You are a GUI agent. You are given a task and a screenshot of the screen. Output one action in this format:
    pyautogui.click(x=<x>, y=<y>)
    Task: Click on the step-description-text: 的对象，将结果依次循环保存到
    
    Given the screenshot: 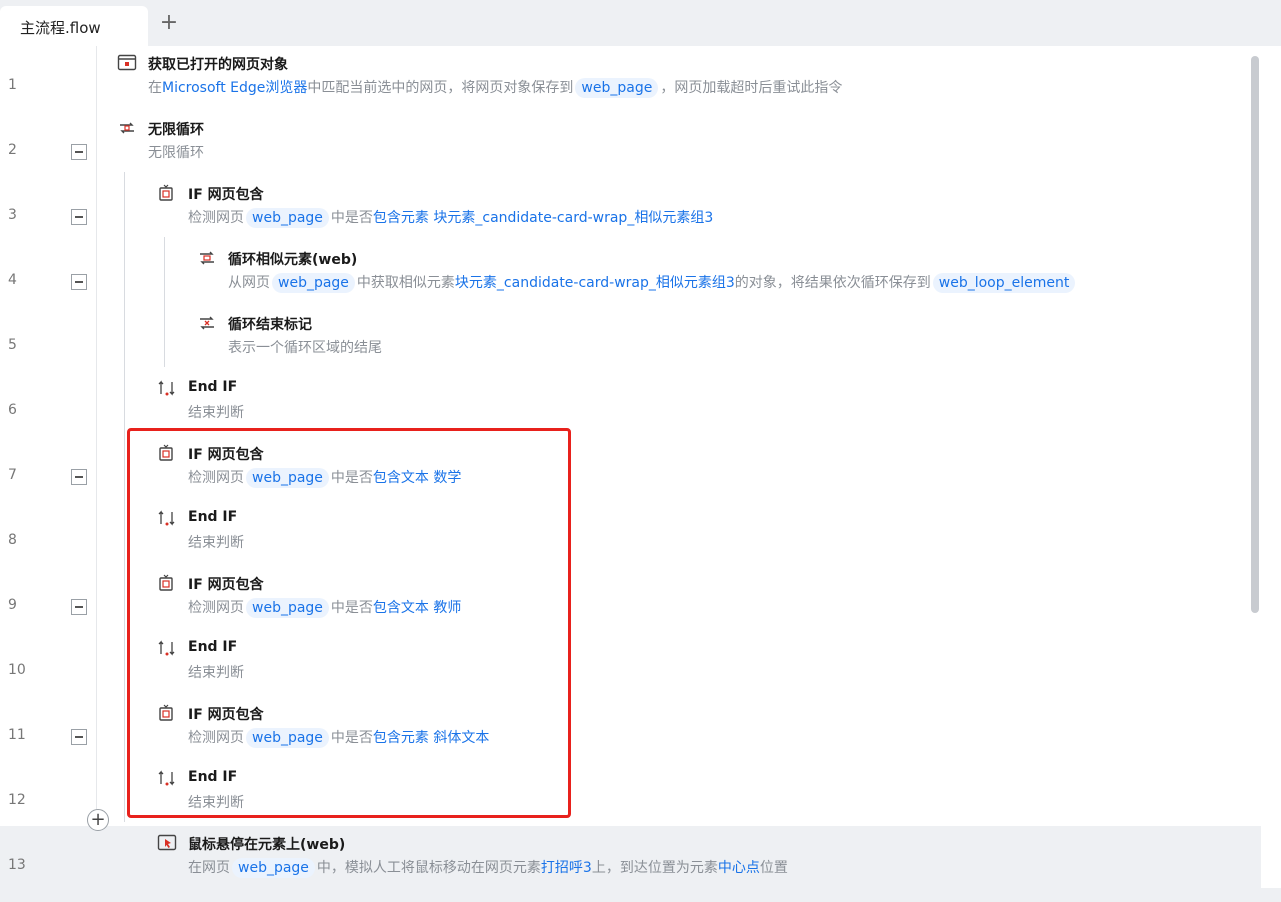 What is the action you would take?
    pyautogui.click(x=832, y=283)
    